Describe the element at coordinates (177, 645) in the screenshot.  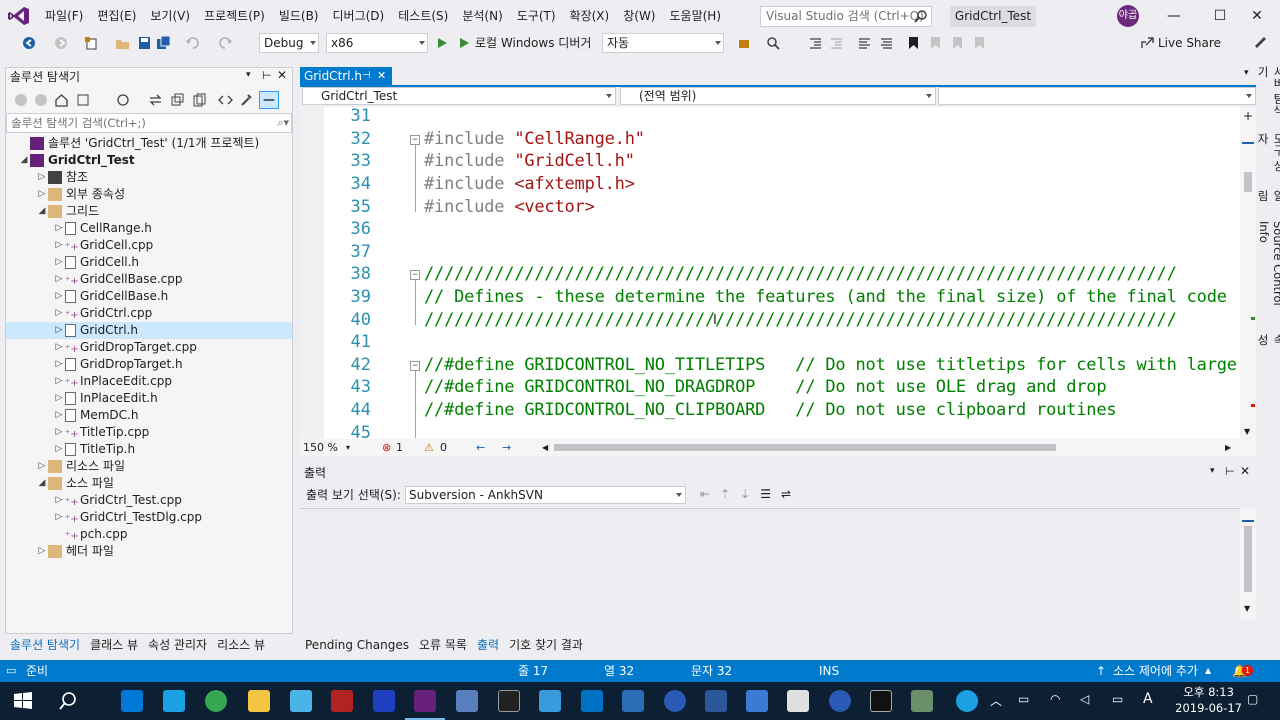
I see `tab-property-manager: 속성 관리자` at that location.